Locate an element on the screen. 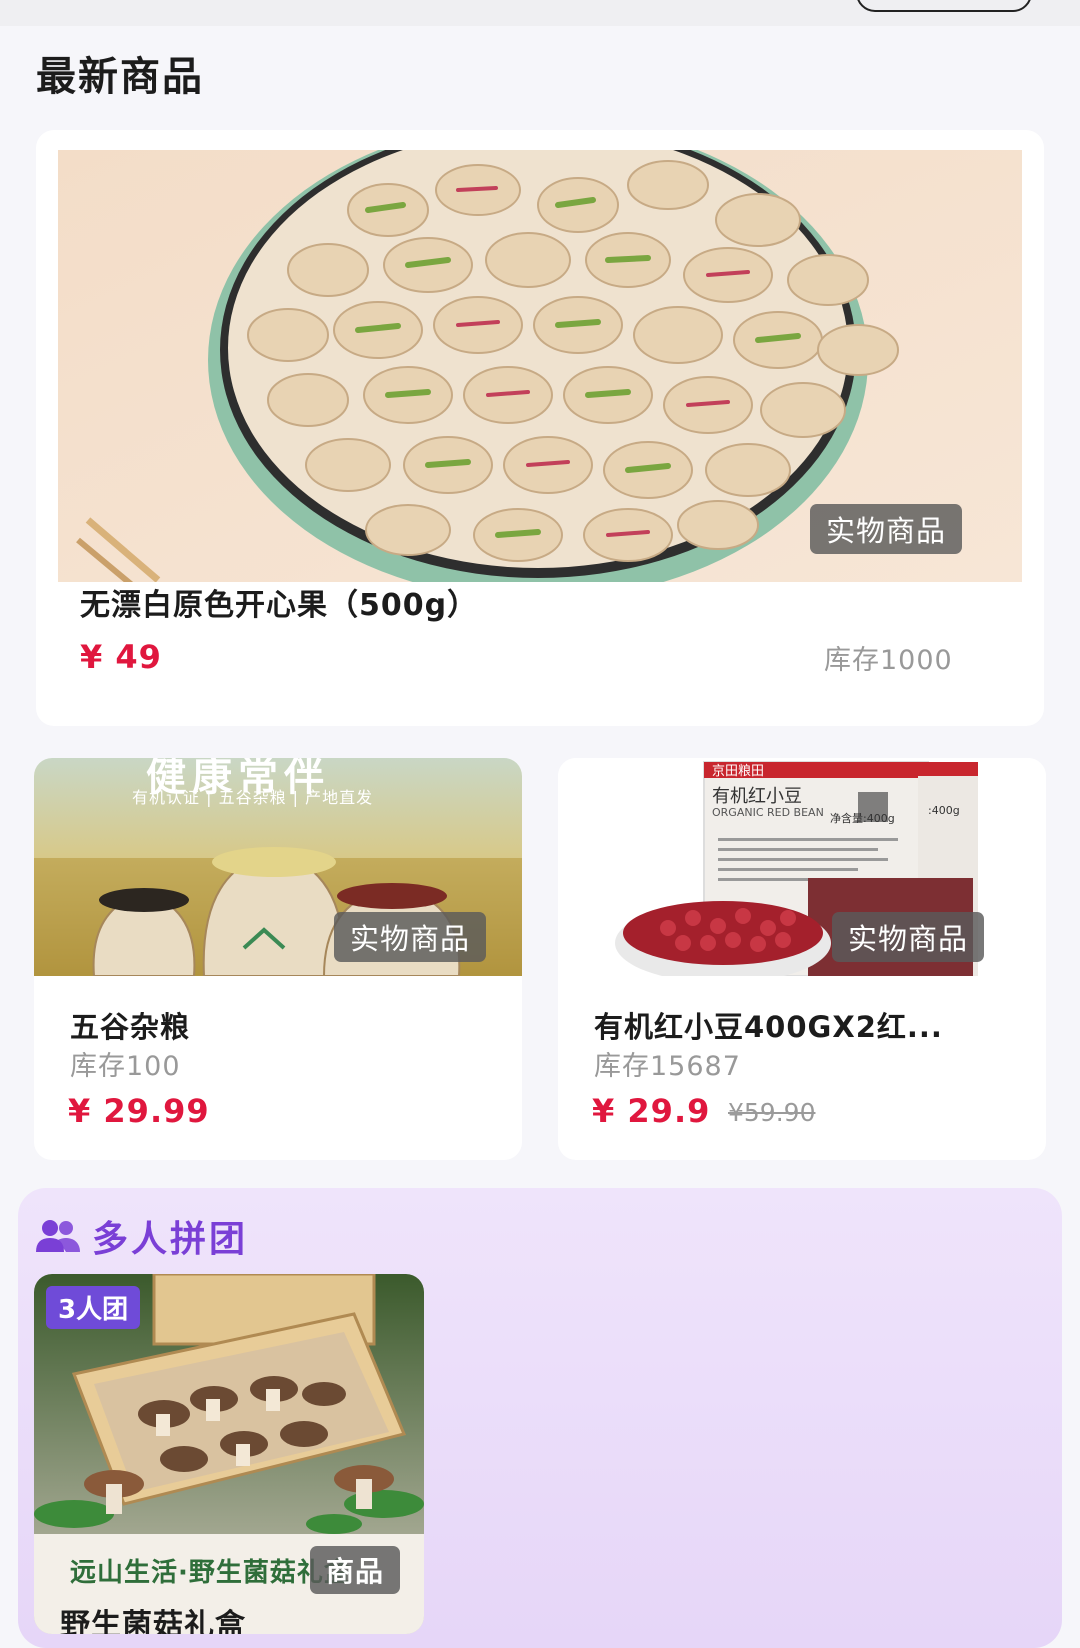  product-stock: 库存100 is located at coordinates (125, 1066).